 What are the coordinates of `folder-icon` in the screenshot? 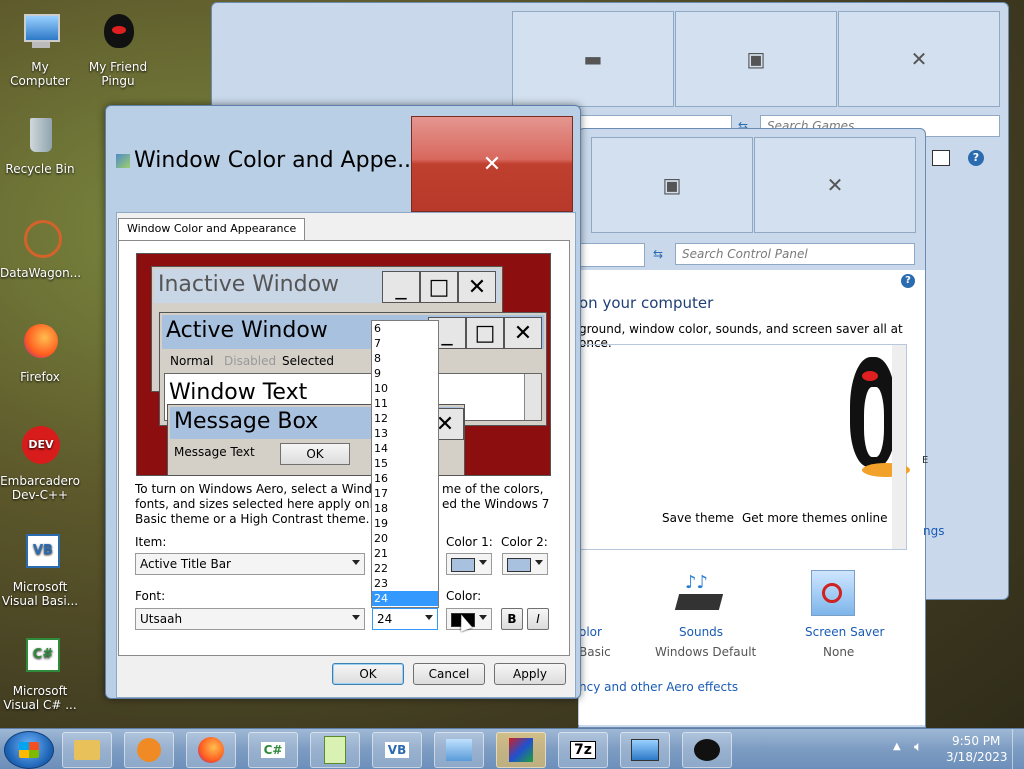 It's located at (87, 750).